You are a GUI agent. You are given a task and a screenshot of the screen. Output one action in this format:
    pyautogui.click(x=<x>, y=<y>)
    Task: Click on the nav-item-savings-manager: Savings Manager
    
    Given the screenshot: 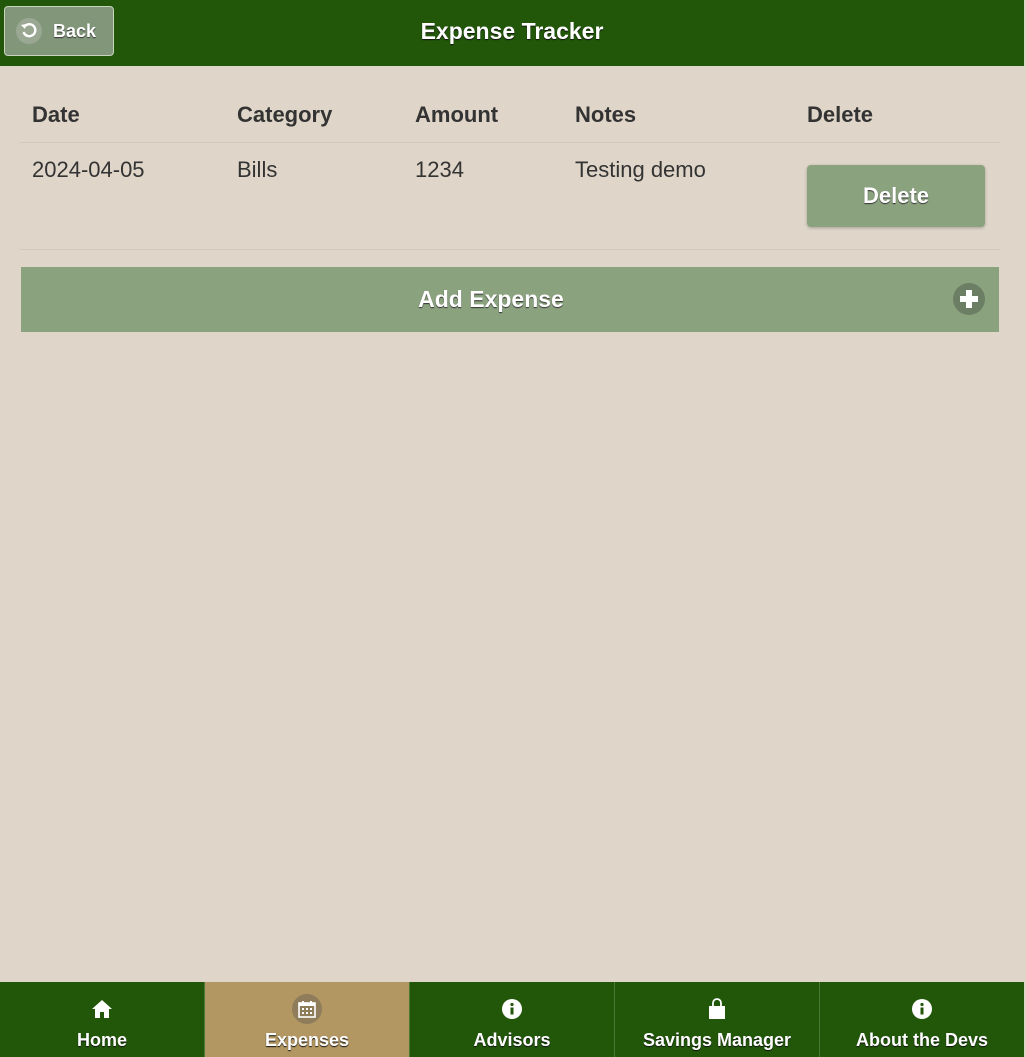 What is the action you would take?
    pyautogui.click(x=717, y=1019)
    